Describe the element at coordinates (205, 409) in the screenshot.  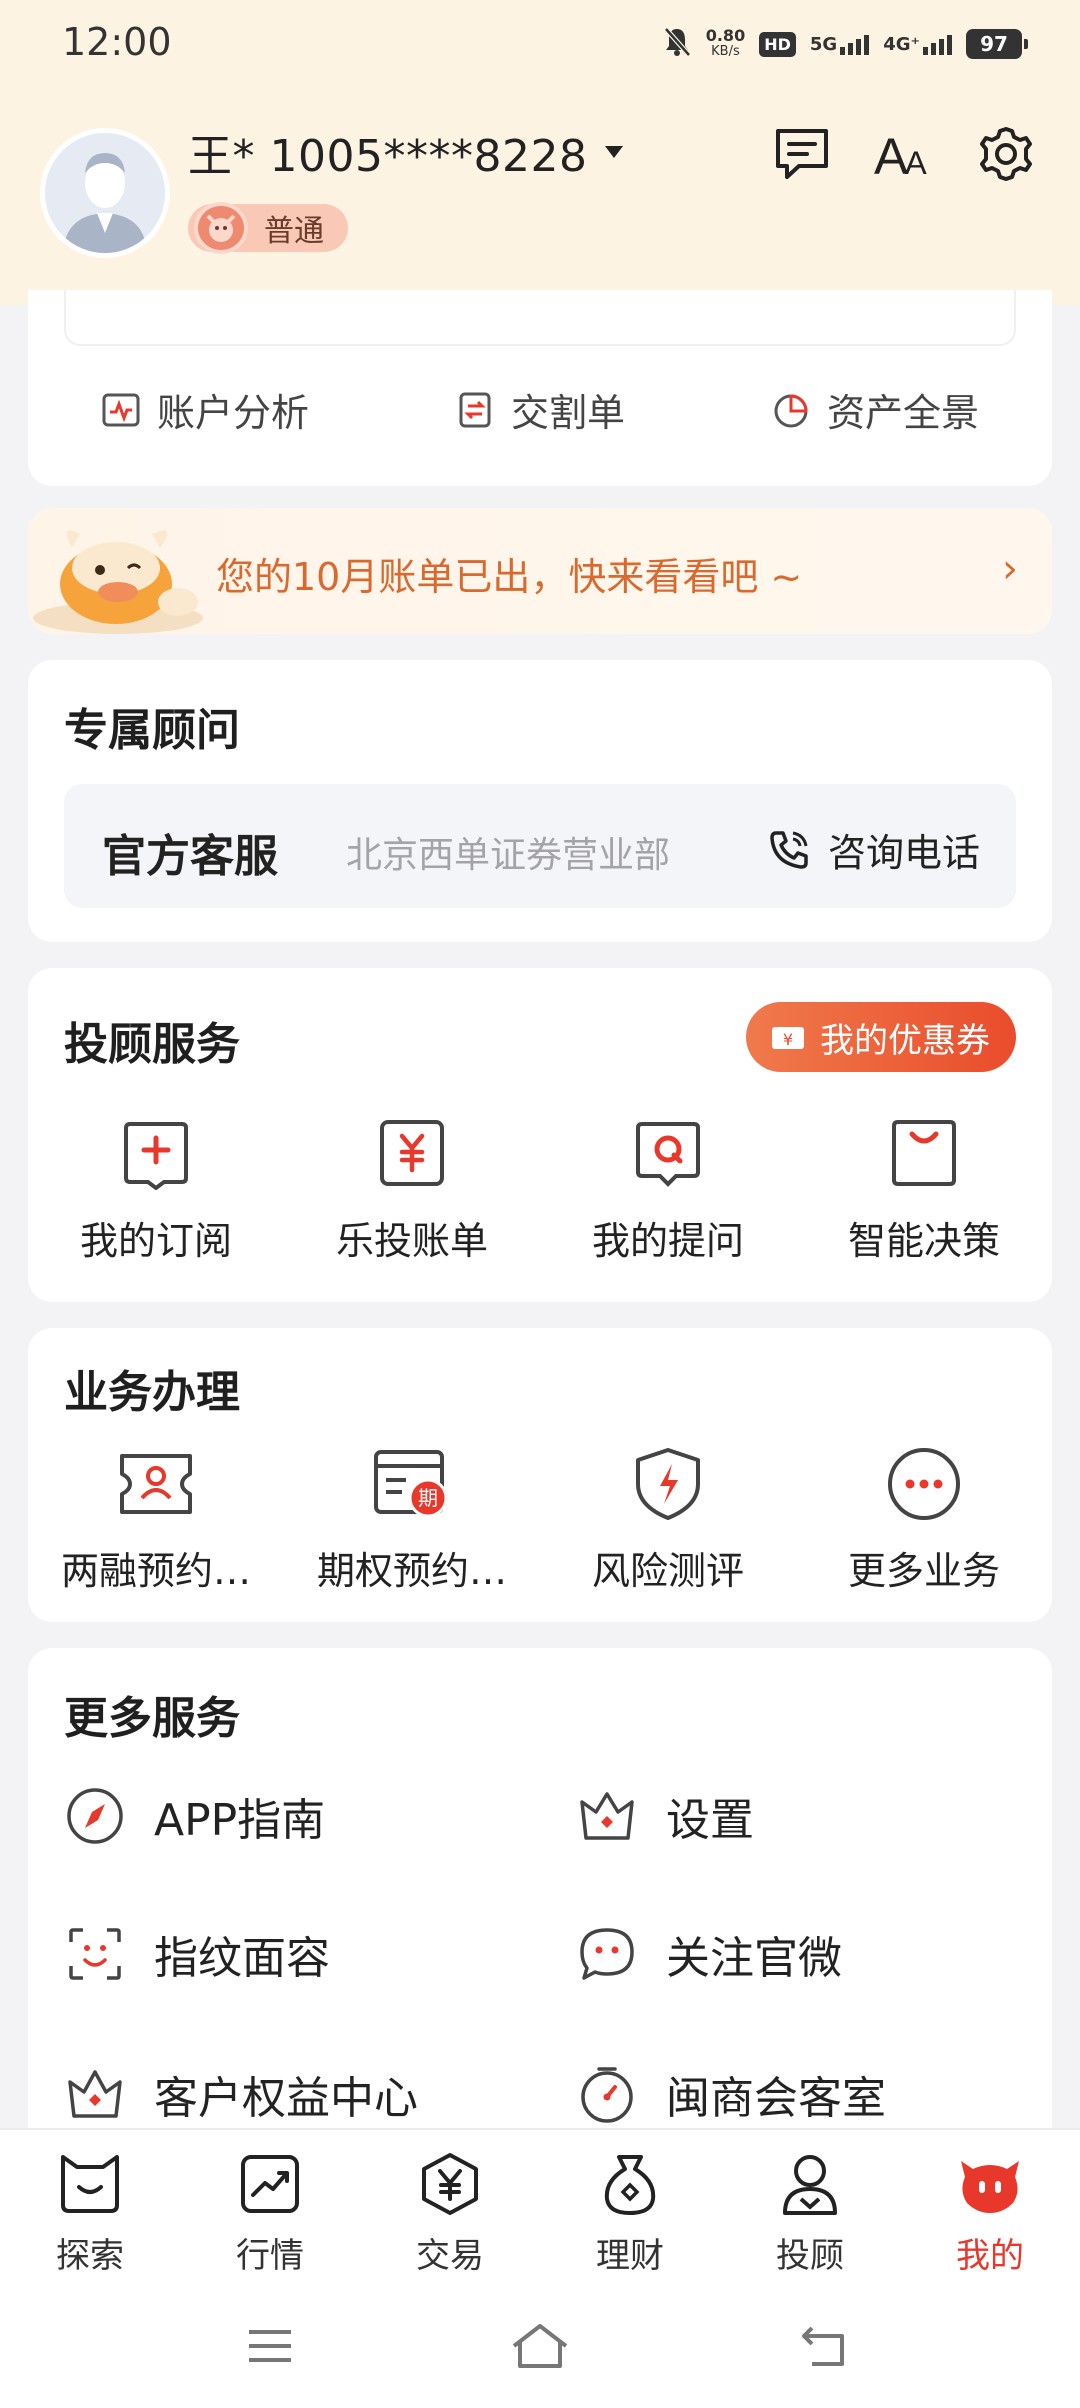
I see `account-analysis-link: 账户分析` at that location.